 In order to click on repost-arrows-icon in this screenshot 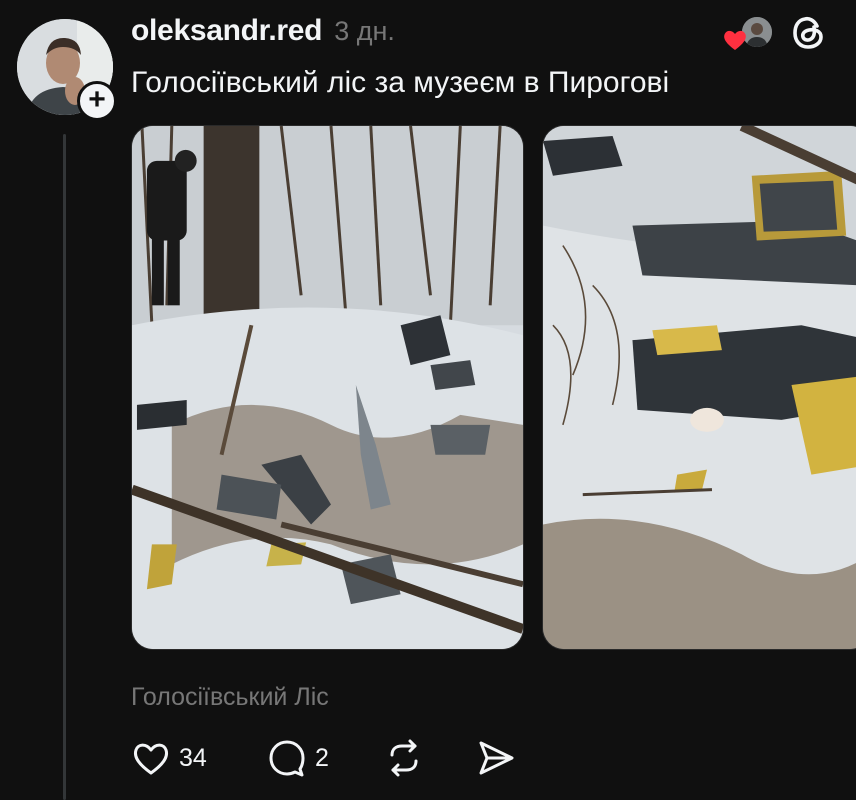, I will do `click(404, 758)`.